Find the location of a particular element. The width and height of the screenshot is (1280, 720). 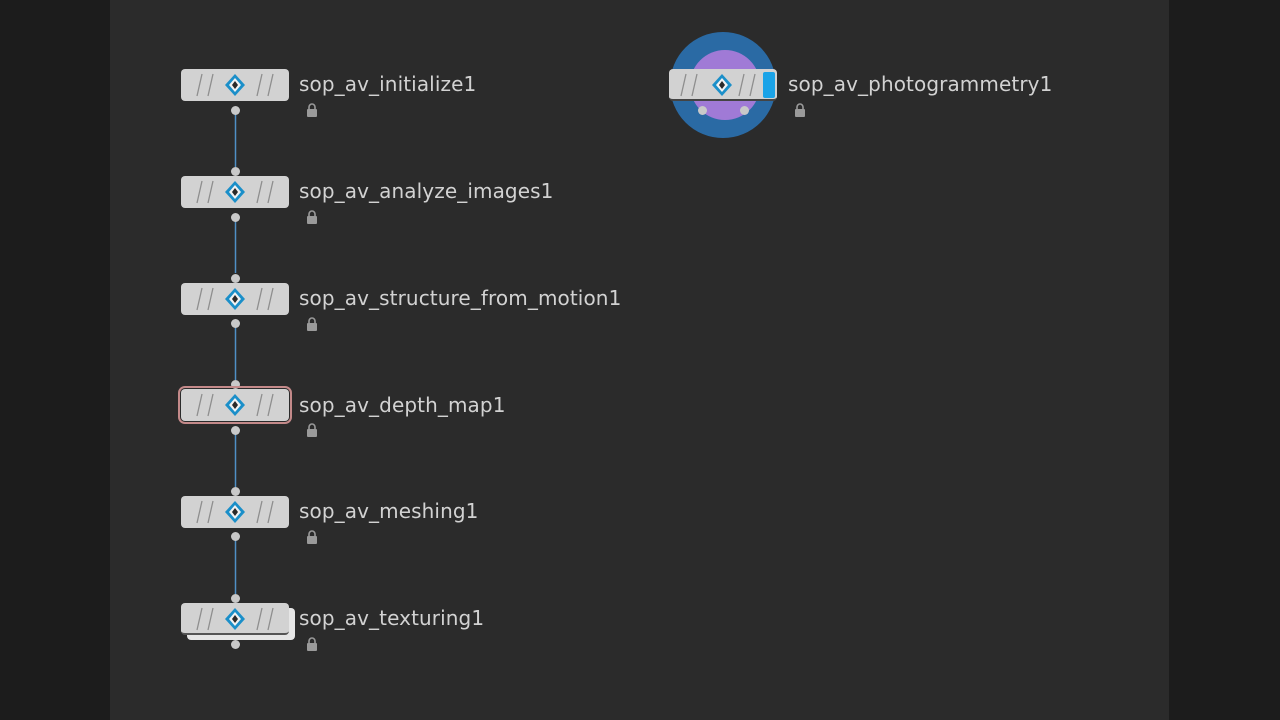

display-flag is located at coordinates (769, 85).